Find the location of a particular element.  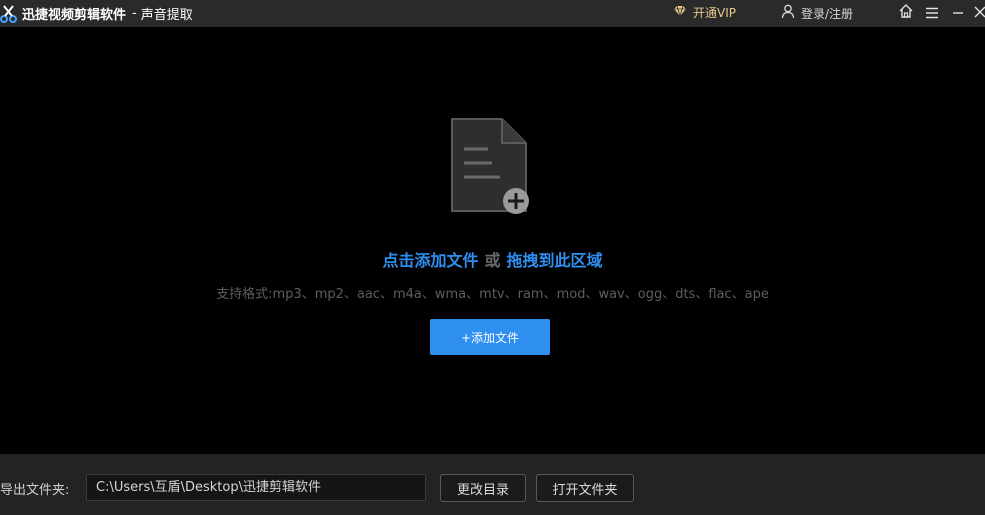

menu-icon is located at coordinates (932, 13).